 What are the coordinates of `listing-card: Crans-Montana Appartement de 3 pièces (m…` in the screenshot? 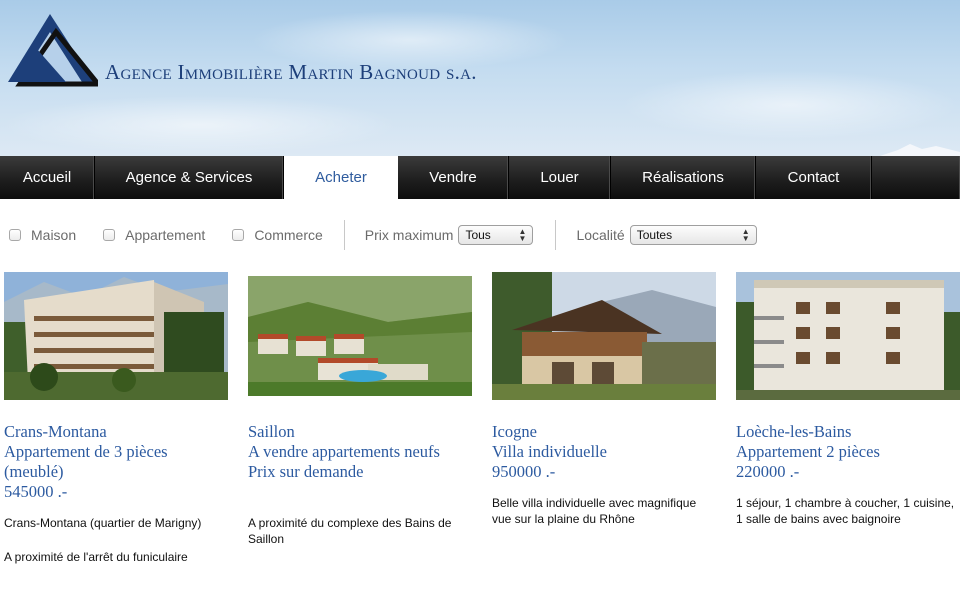 It's located at (120, 427).